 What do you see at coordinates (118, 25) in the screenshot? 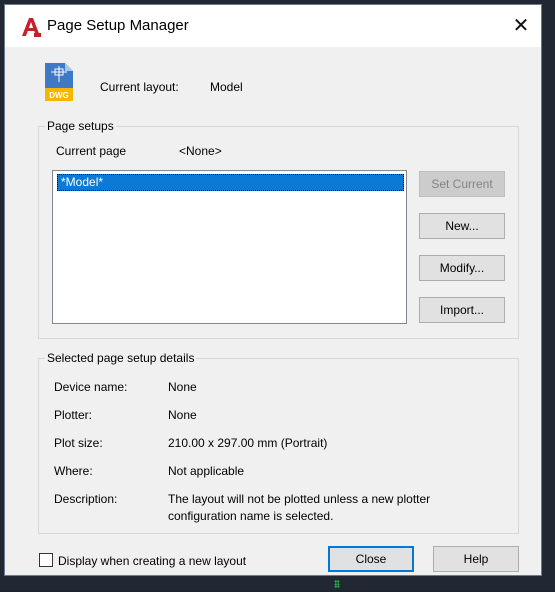
I see `dialog-title: Page Setup Manager` at bounding box center [118, 25].